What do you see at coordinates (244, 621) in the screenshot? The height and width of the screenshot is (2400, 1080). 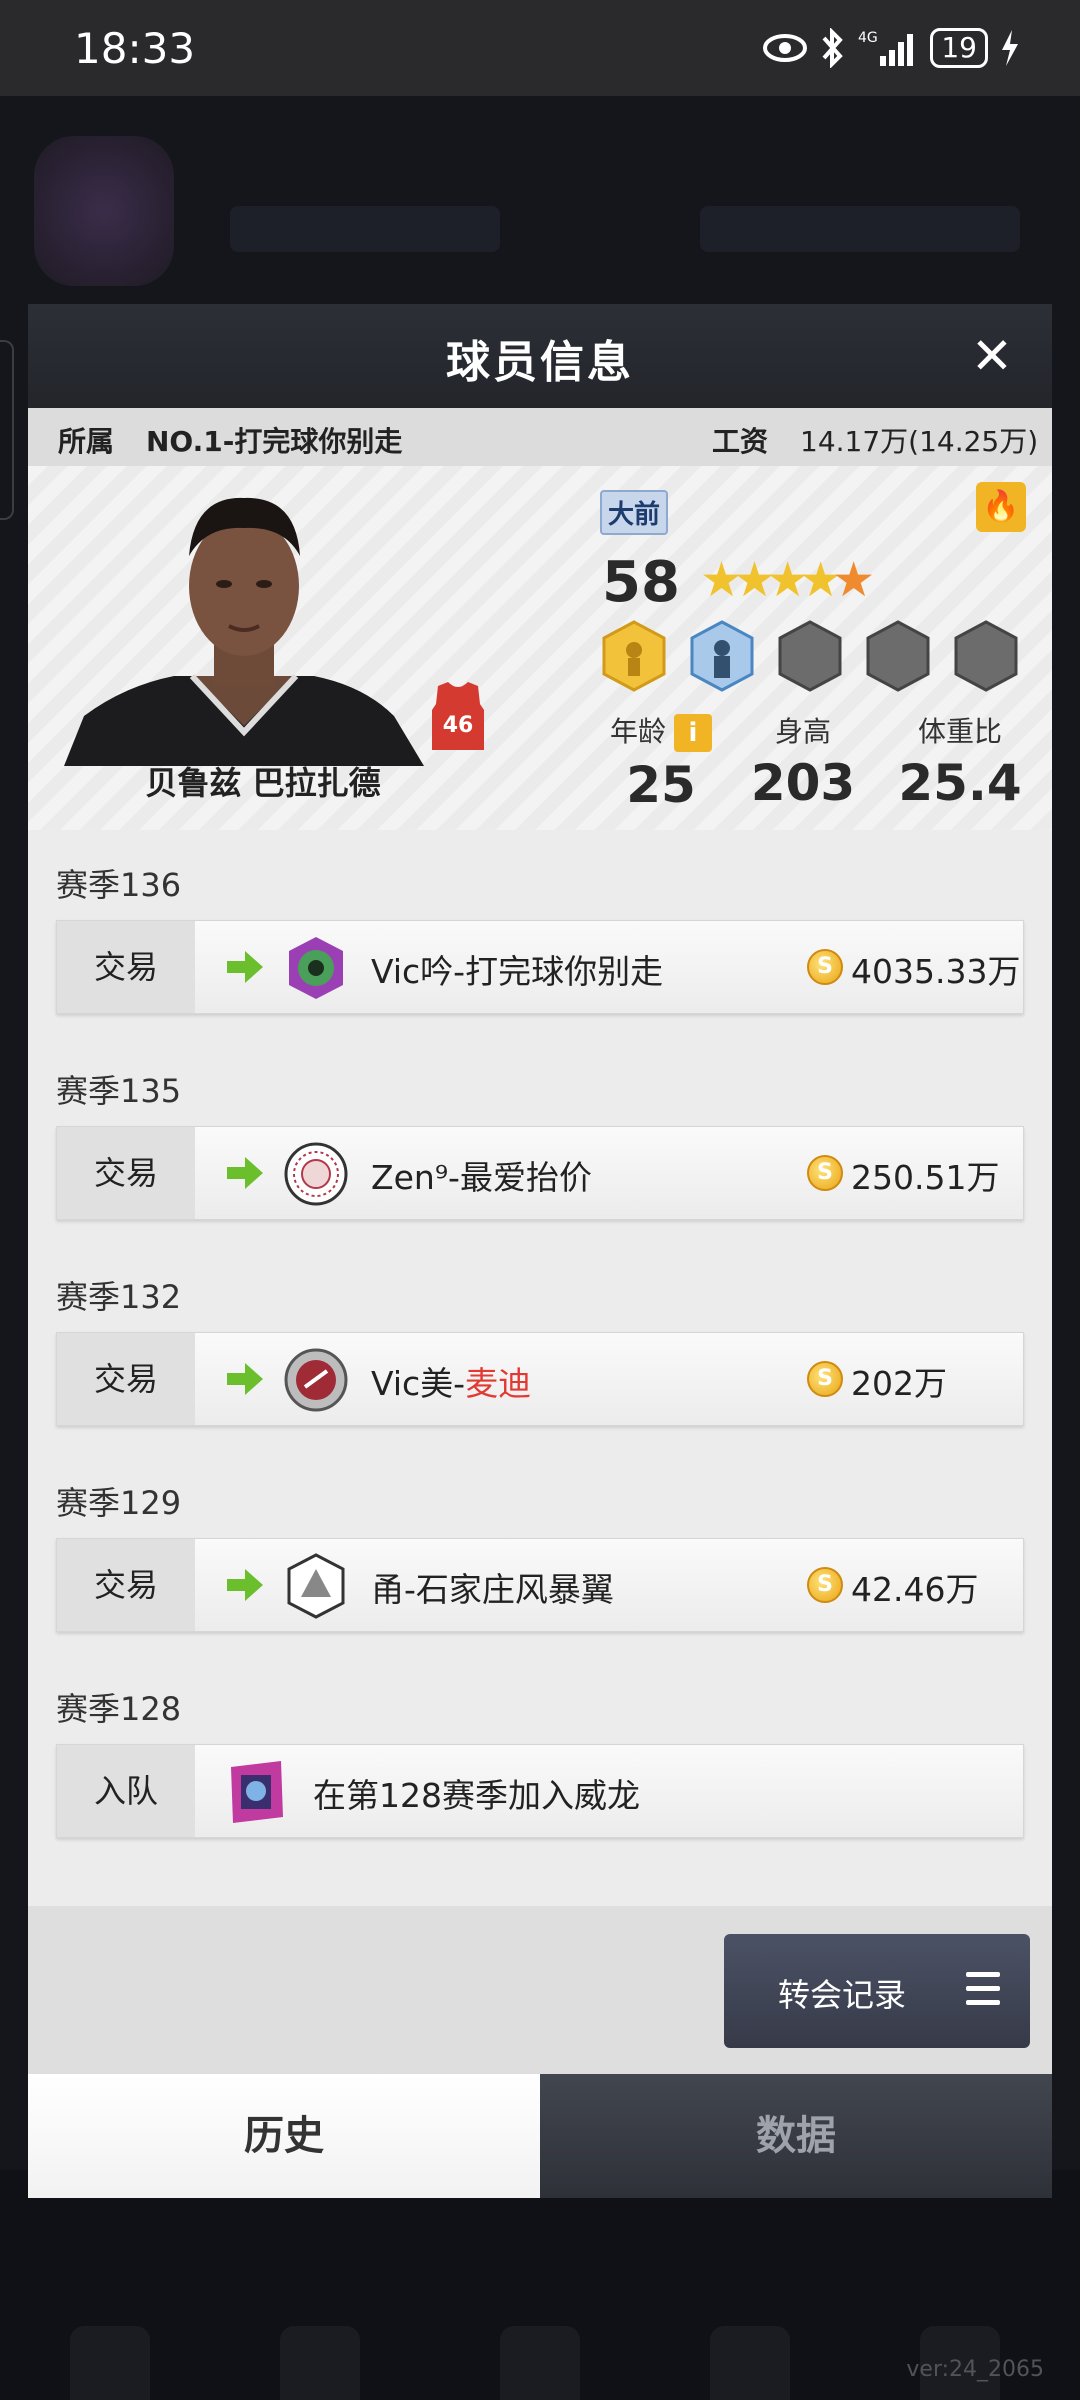 I see `player-portrait` at bounding box center [244, 621].